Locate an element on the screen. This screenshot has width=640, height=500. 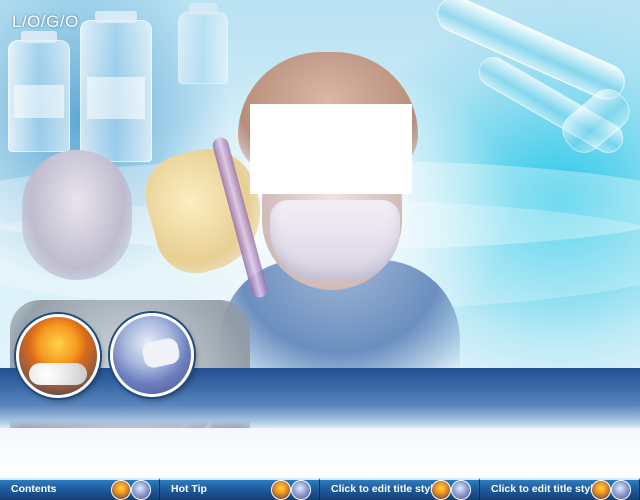
gloved-hand is located at coordinates (77, 215).